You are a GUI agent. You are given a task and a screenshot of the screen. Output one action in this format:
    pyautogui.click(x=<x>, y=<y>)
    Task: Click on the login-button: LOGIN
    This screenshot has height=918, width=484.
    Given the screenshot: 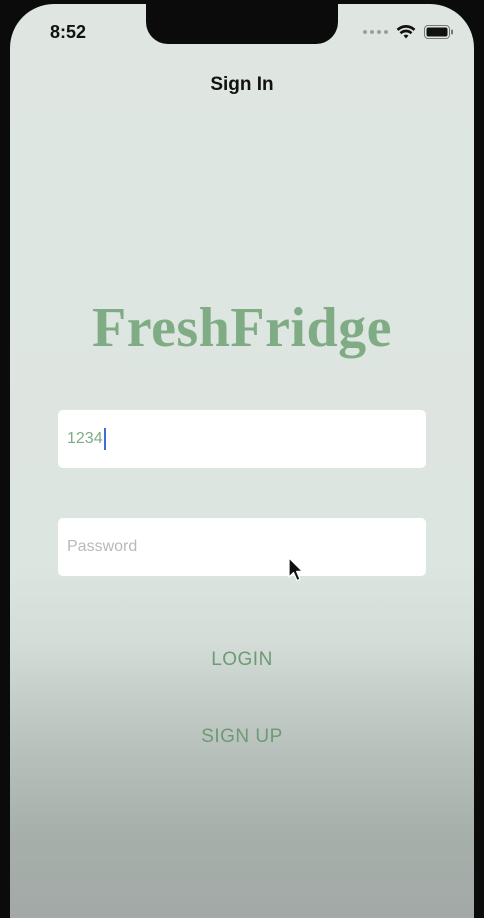 What is the action you would take?
    pyautogui.click(x=242, y=660)
    